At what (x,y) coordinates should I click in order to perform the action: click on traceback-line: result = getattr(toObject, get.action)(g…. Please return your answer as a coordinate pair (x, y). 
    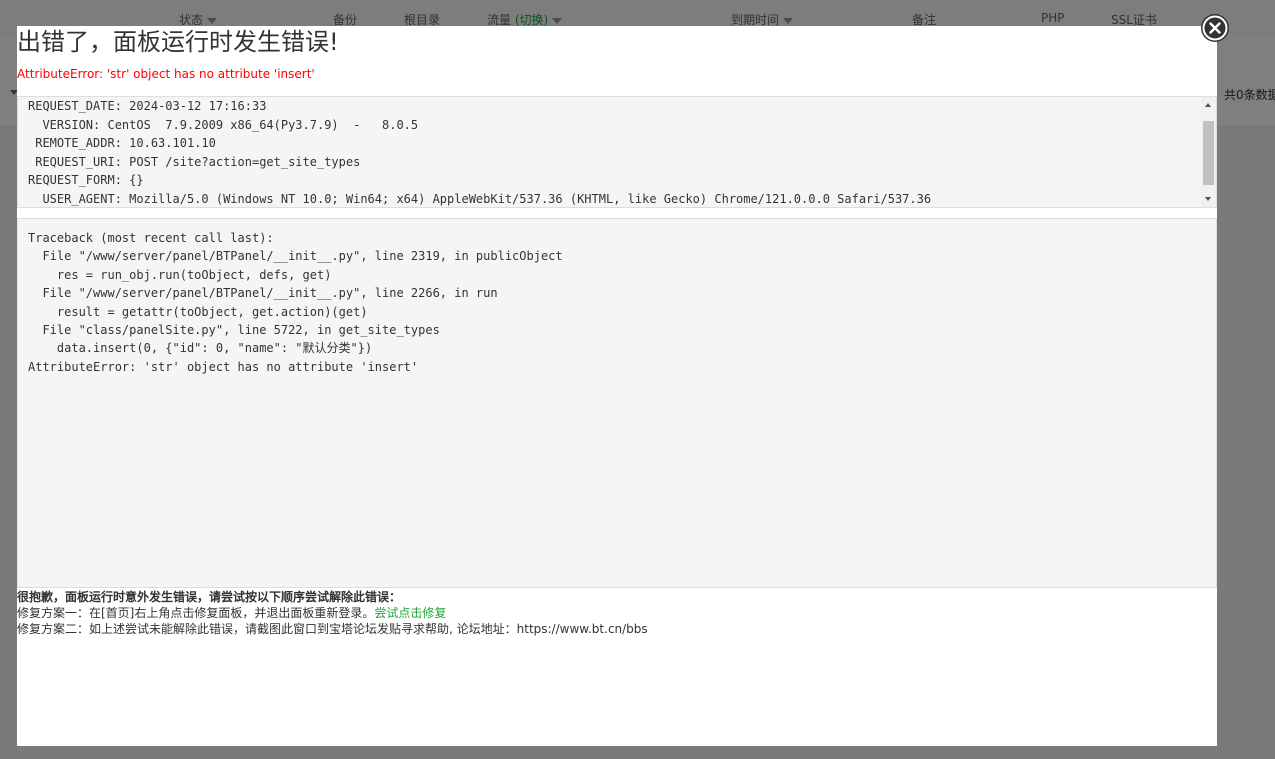
    Looking at the image, I should click on (198, 311).